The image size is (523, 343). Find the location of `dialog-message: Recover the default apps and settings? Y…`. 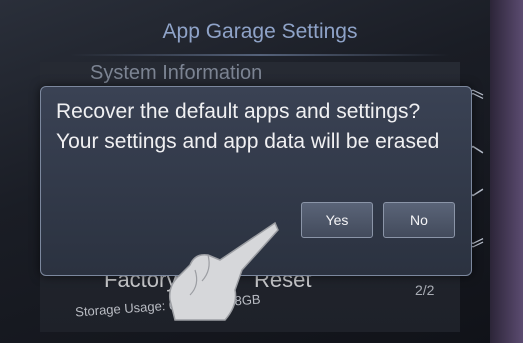

dialog-message: Recover the default apps and settings? Y… is located at coordinates (248, 126).